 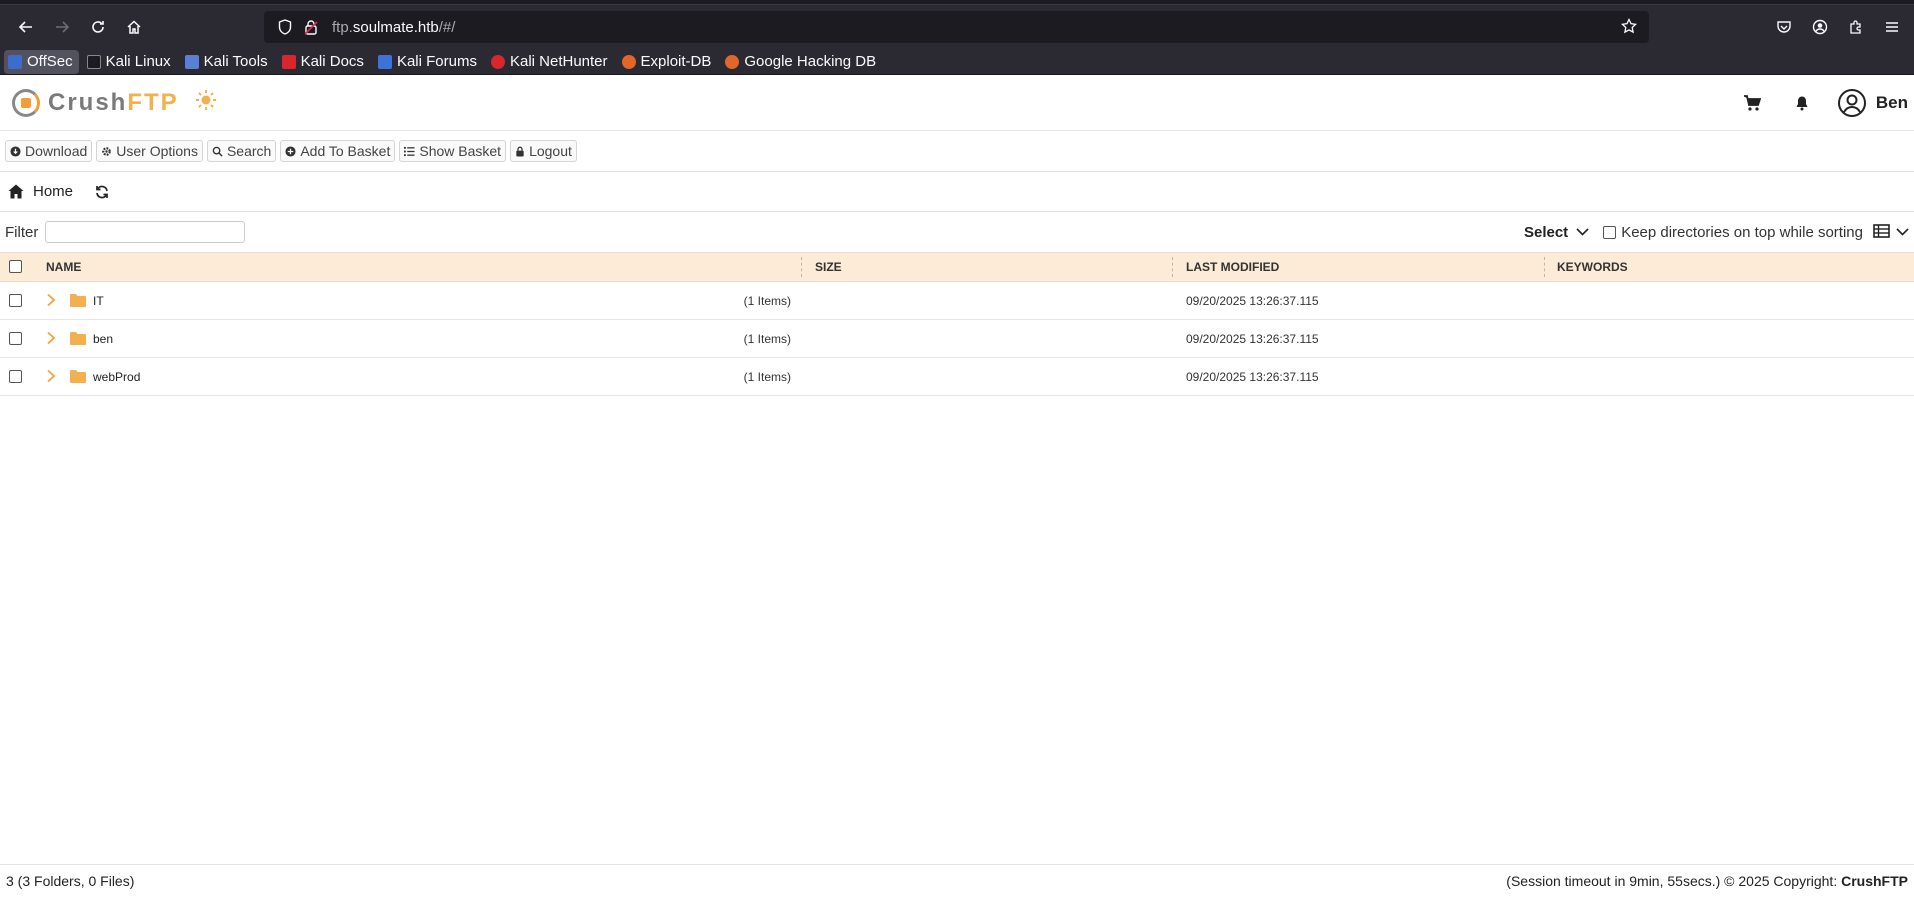 I want to click on back-arrow-icon, so click(x=25, y=27).